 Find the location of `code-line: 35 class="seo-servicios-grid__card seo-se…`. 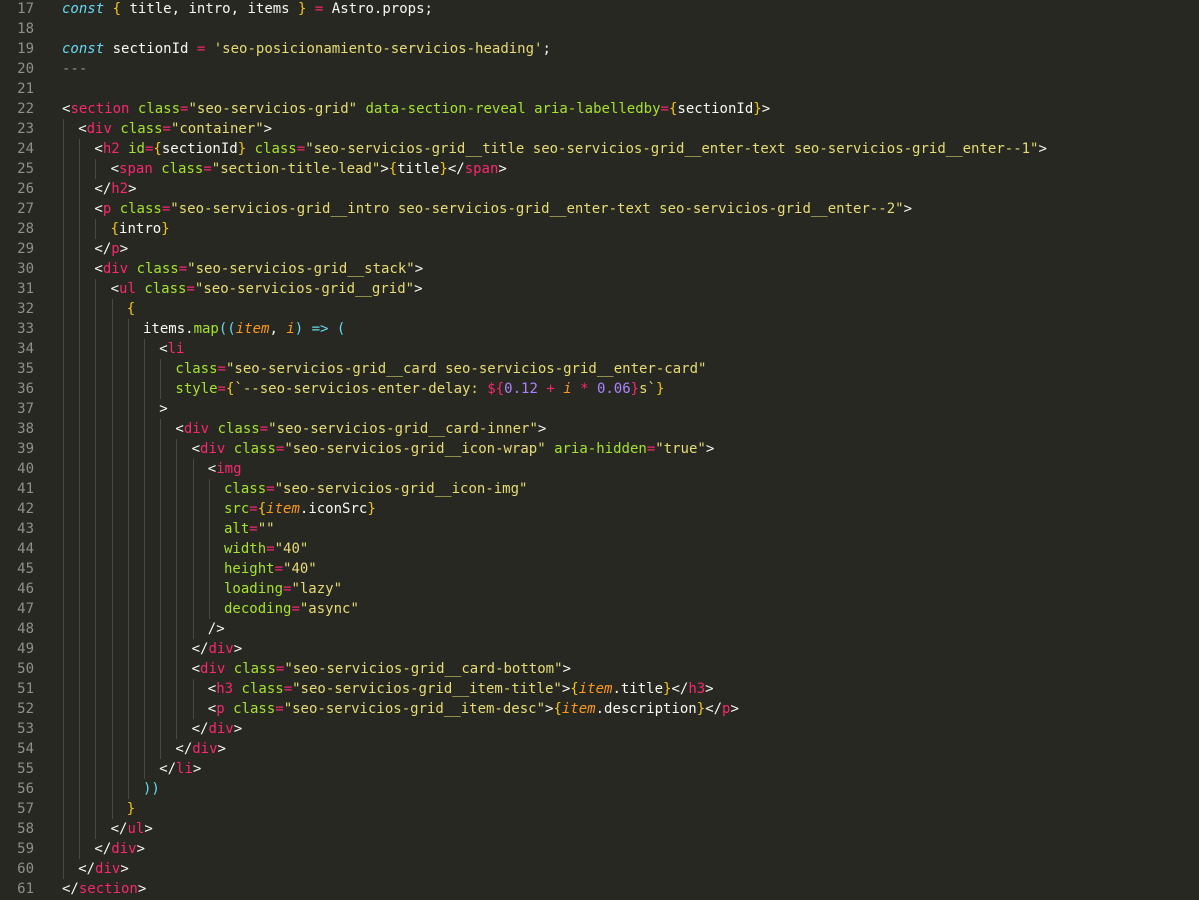

code-line: 35 class="seo-servicios-grid__card seo-se… is located at coordinates (599, 369).